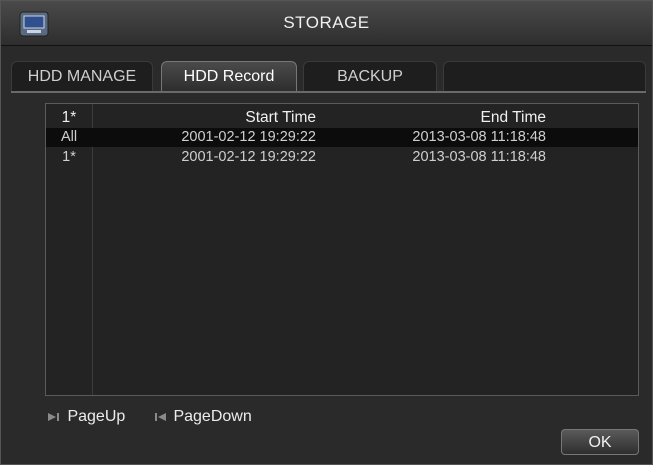 This screenshot has height=465, width=653. What do you see at coordinates (163, 416) in the screenshot?
I see `page-down-icon` at bounding box center [163, 416].